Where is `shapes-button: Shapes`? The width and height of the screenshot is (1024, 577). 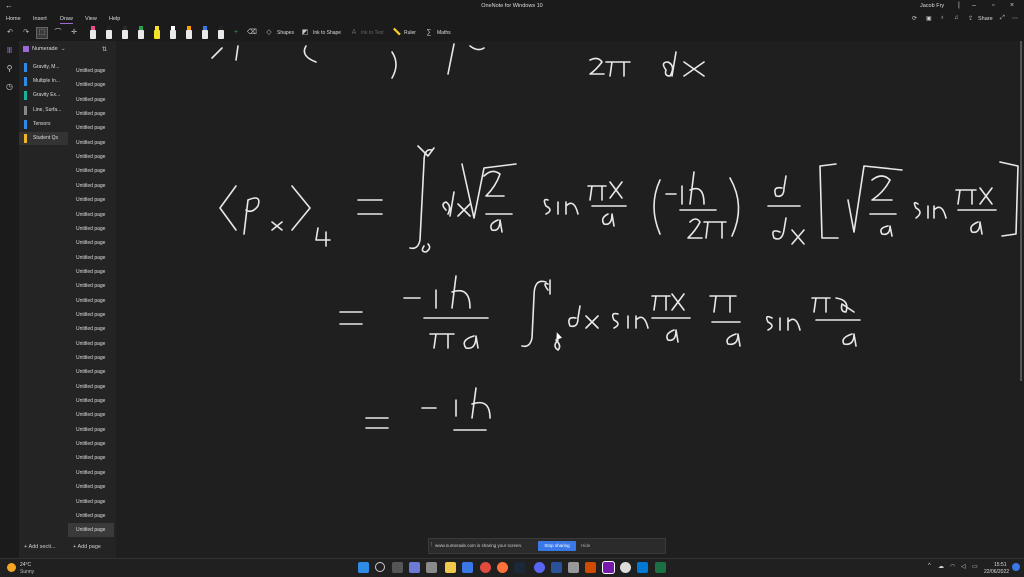 shapes-button: Shapes is located at coordinates (285, 33).